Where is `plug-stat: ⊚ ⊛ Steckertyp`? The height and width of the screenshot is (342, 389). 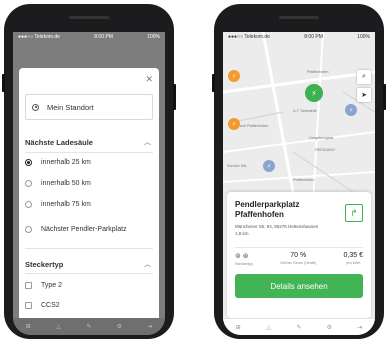 plug-stat: ⊚ ⊛ Steckertyp is located at coordinates (244, 259).